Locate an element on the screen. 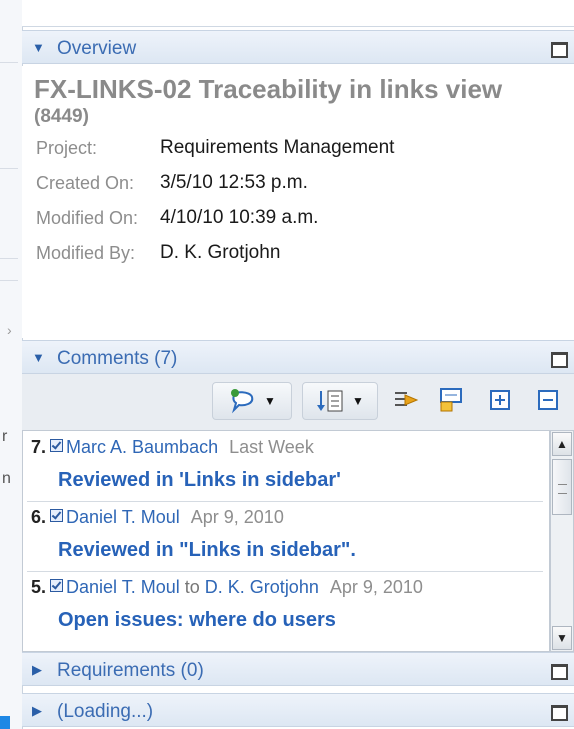 The width and height of the screenshot is (574, 729). comment-number: 5. is located at coordinates (39, 587).